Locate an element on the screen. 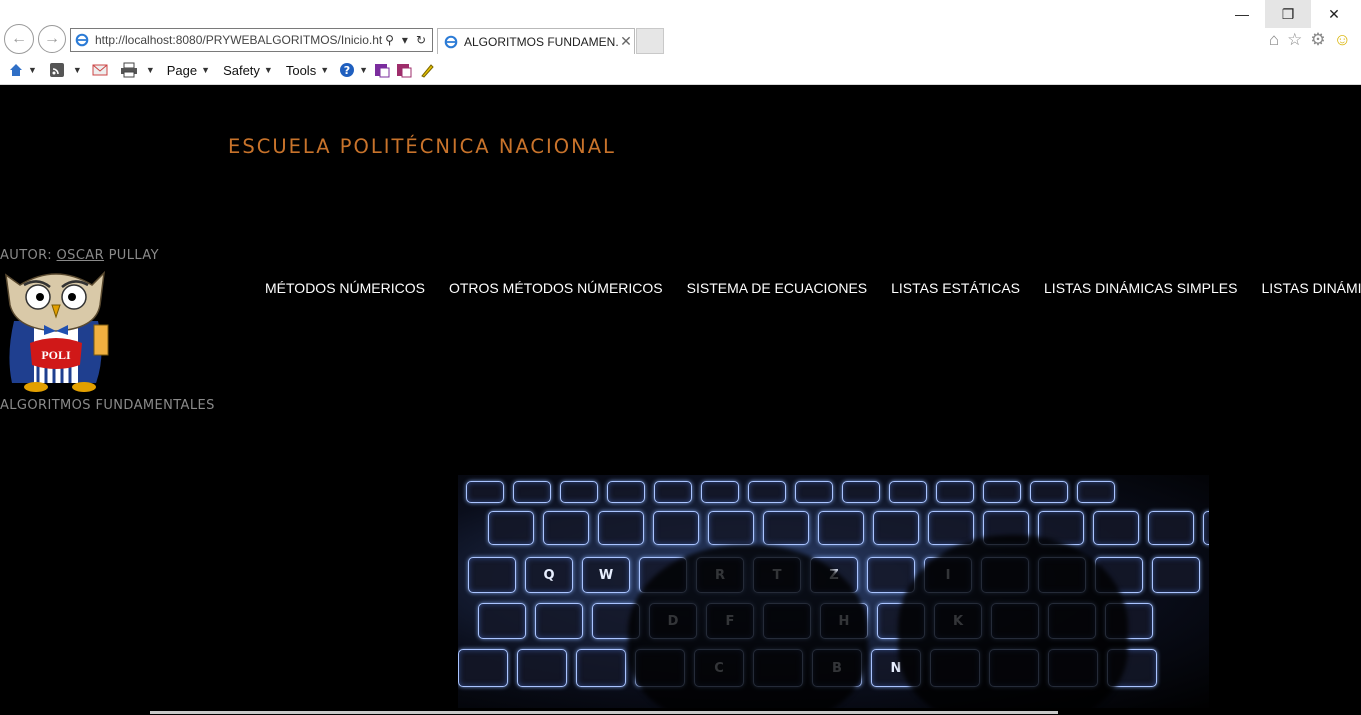  pencil-icon is located at coordinates (427, 71).